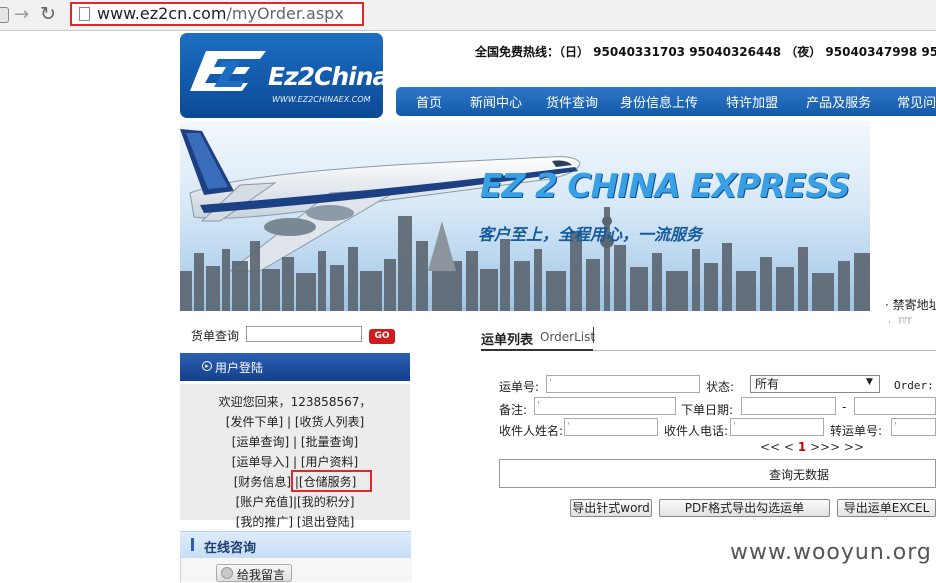 Image resolution: width=936 pixels, height=583 pixels. I want to click on waybill-label: 运单号:, so click(519, 387).